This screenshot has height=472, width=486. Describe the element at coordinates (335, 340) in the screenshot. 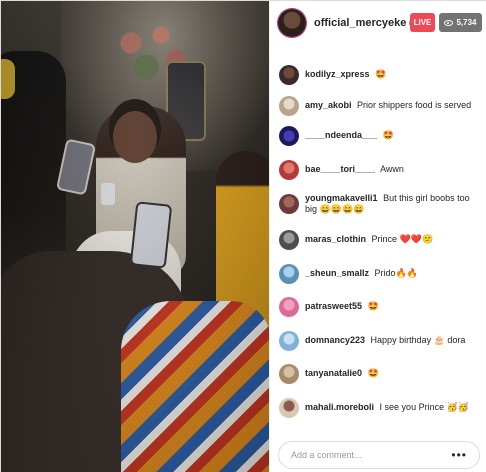

I see `comment-username: domnancy223` at that location.